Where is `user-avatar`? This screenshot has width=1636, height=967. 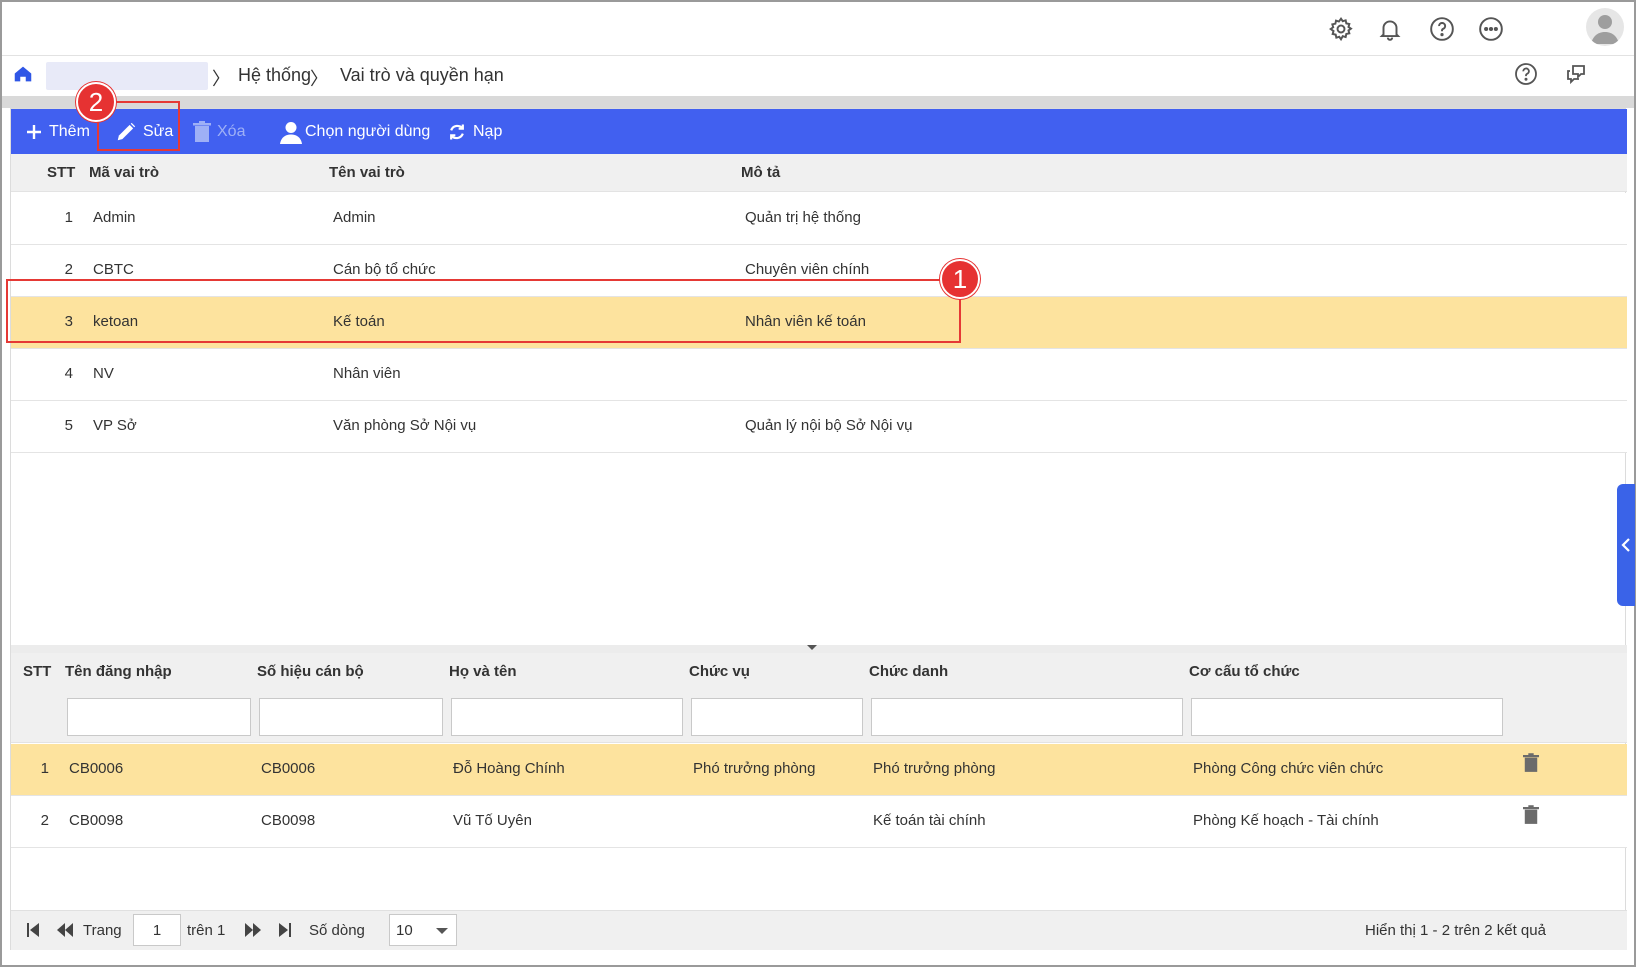 user-avatar is located at coordinates (1605, 27).